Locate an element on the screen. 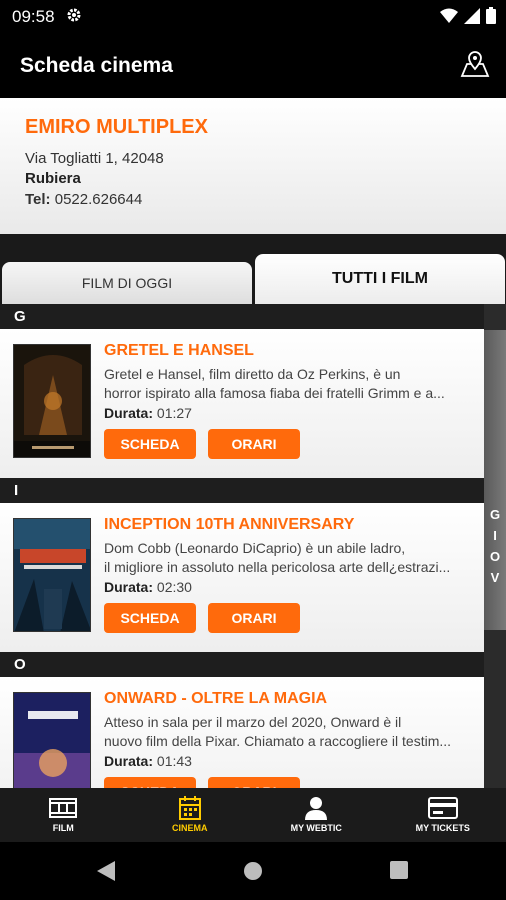 Image resolution: width=506 pixels, height=900 pixels. settings-gear-icon is located at coordinates (74, 17).